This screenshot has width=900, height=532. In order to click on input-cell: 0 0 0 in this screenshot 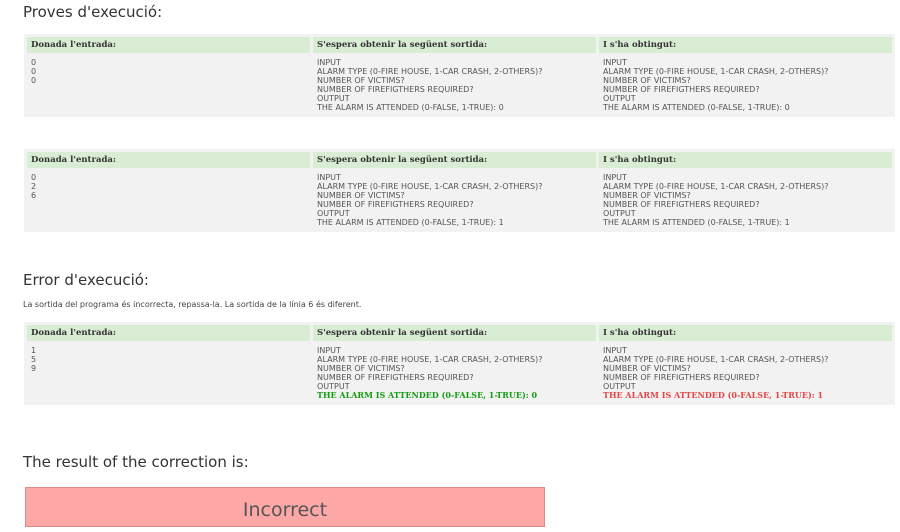, I will do `click(168, 85)`.